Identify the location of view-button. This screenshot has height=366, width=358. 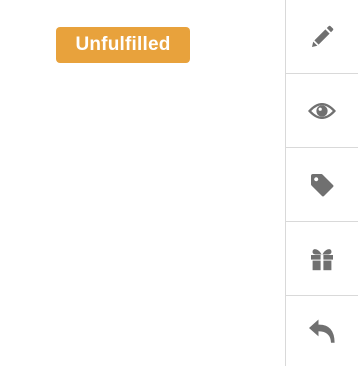
(322, 110).